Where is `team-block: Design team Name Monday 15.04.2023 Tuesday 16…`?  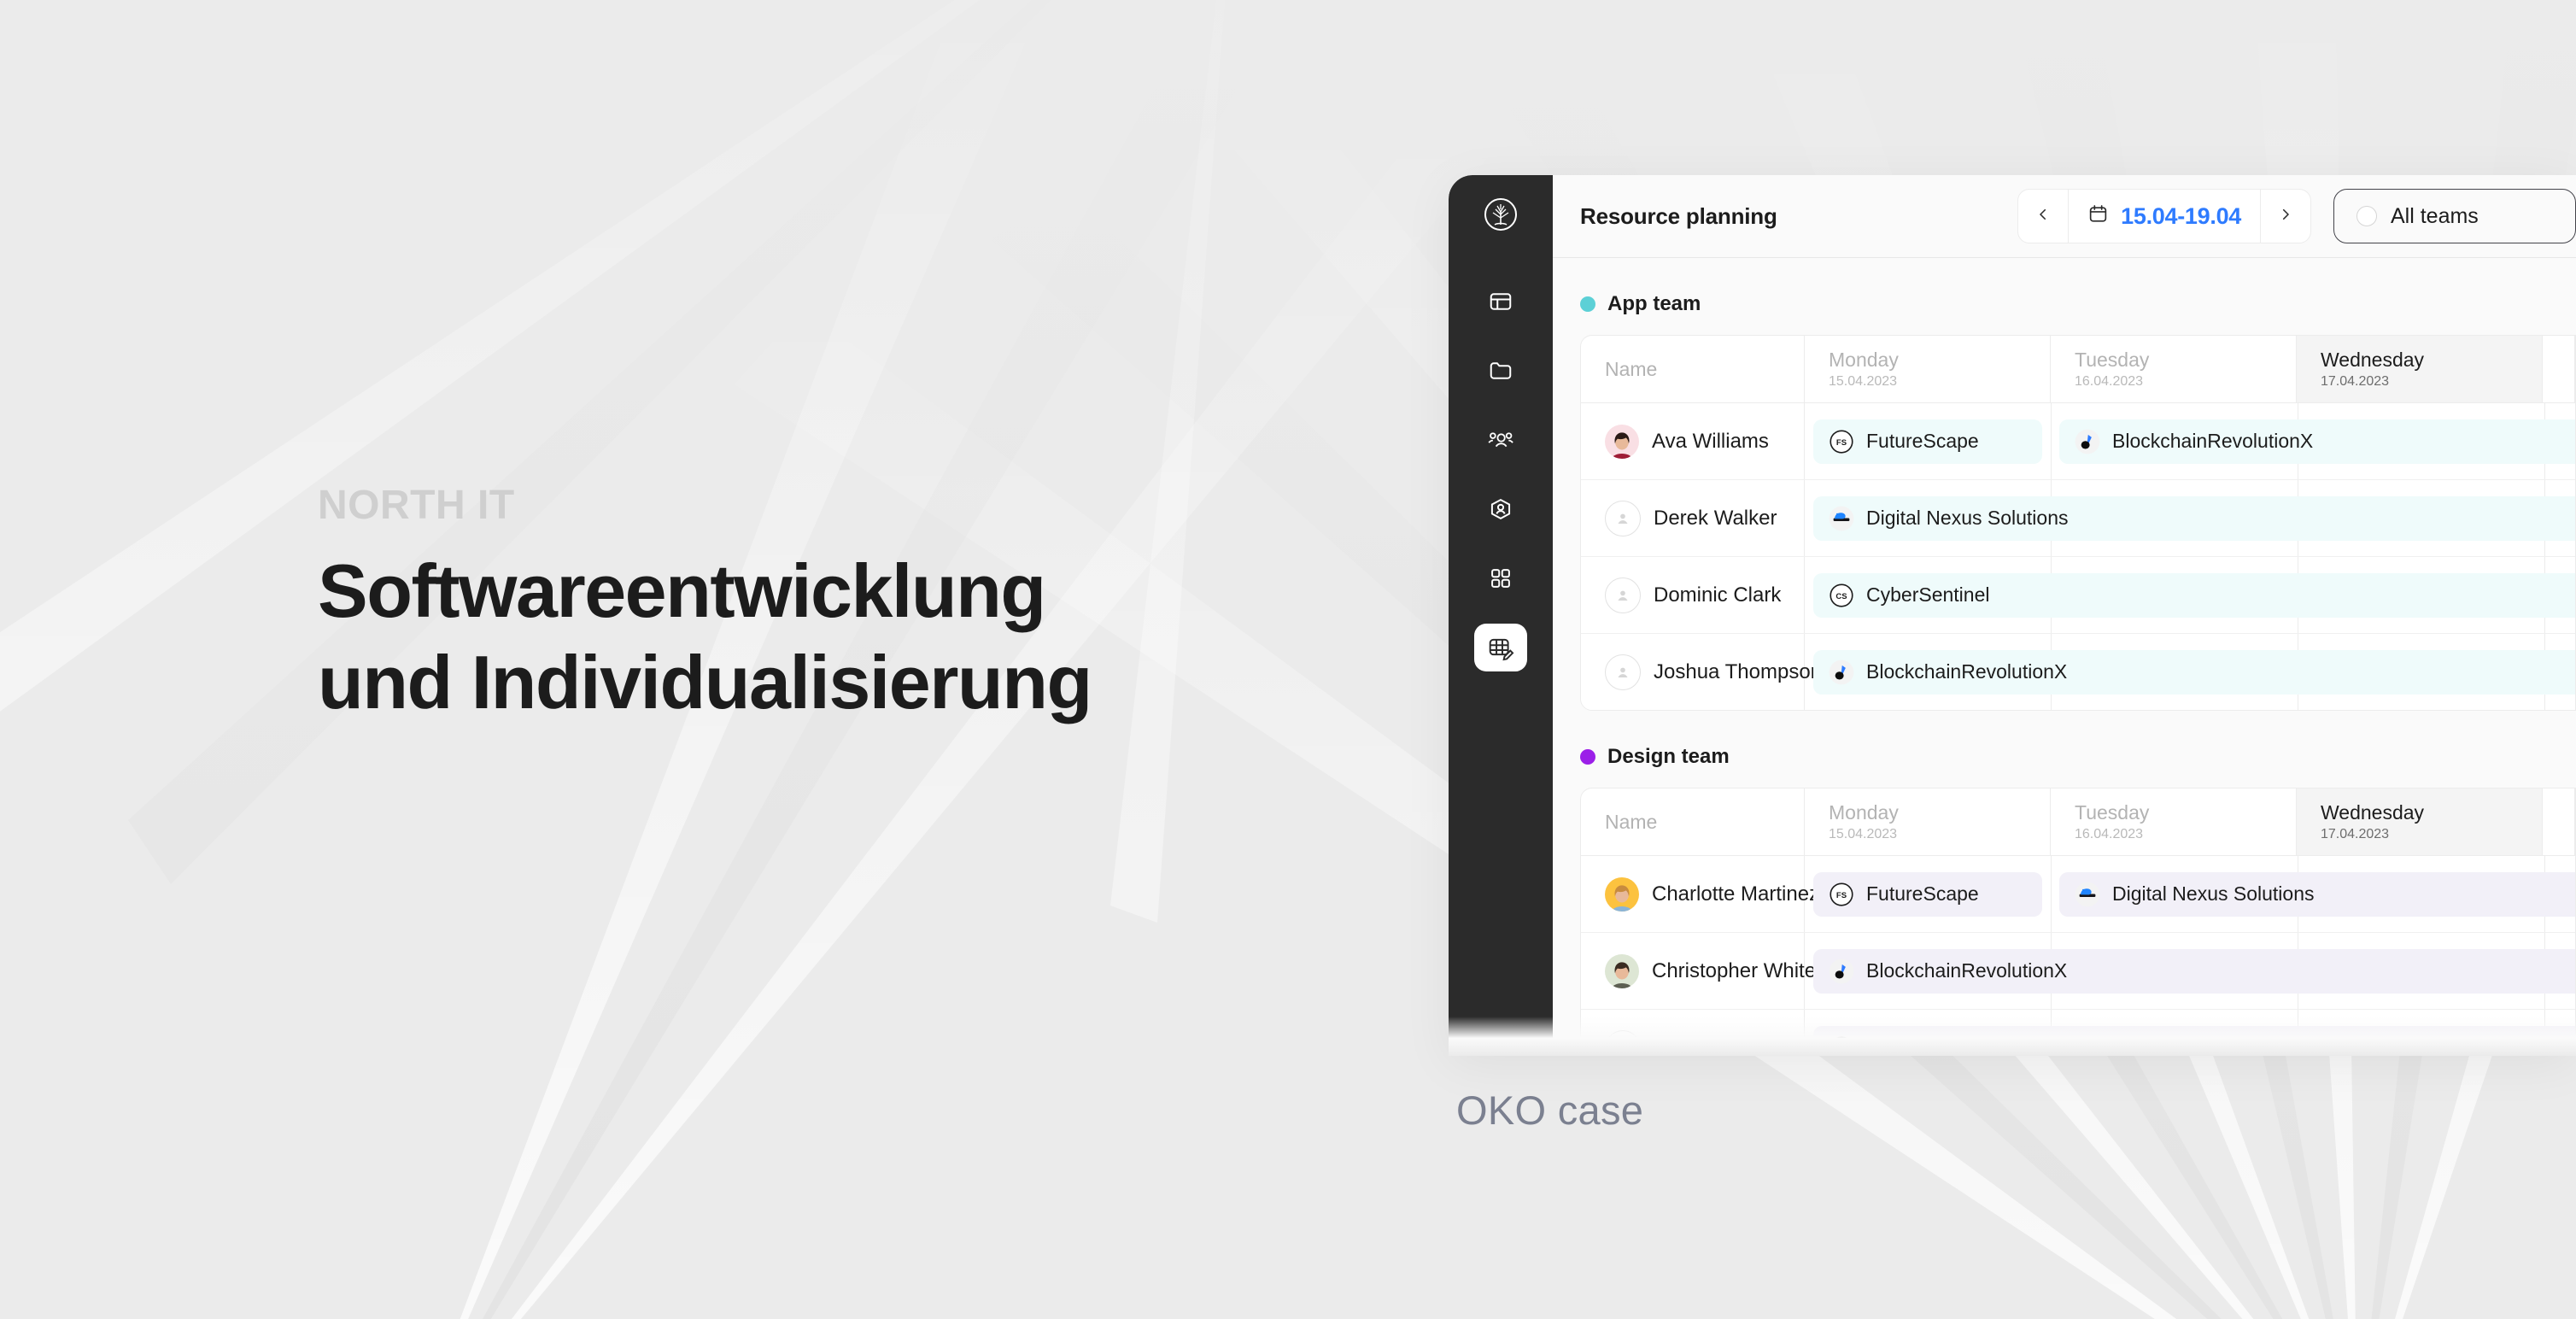
team-block: Design team Name Monday 15.04.2023 Tuesday 16… is located at coordinates (2078, 900).